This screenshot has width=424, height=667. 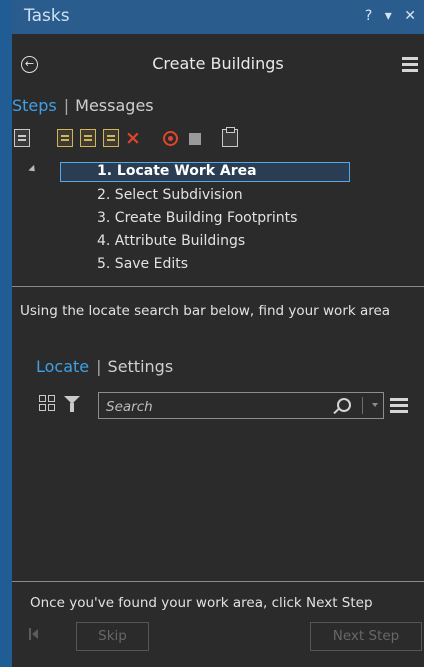 I want to click on steps-messages-tabs: Steps | Messages, so click(x=83, y=105).